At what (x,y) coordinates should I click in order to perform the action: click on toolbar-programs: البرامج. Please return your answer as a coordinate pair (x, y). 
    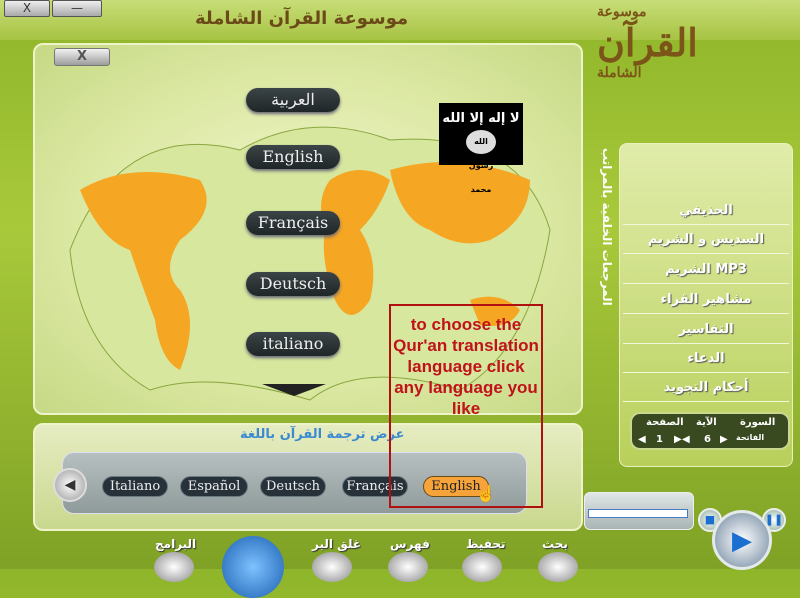
    Looking at the image, I should click on (175, 544).